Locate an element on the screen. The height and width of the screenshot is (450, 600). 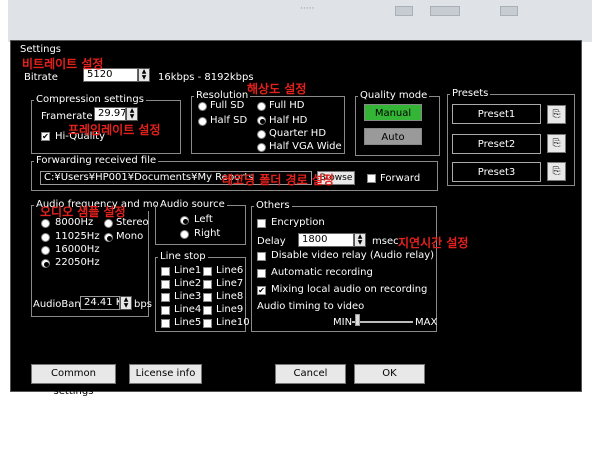
audioband-unit: bps is located at coordinates (143, 304).